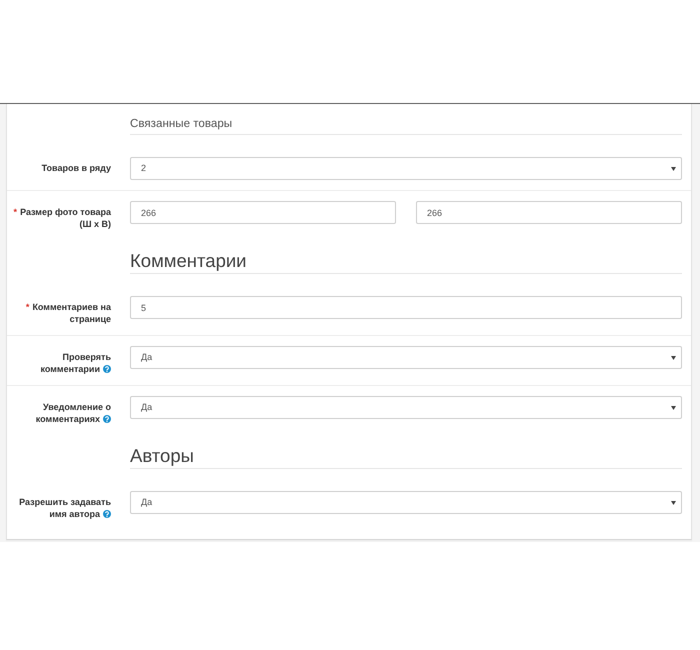 This screenshot has width=700, height=650. I want to click on field-label: Товаров в ряду, so click(76, 168).